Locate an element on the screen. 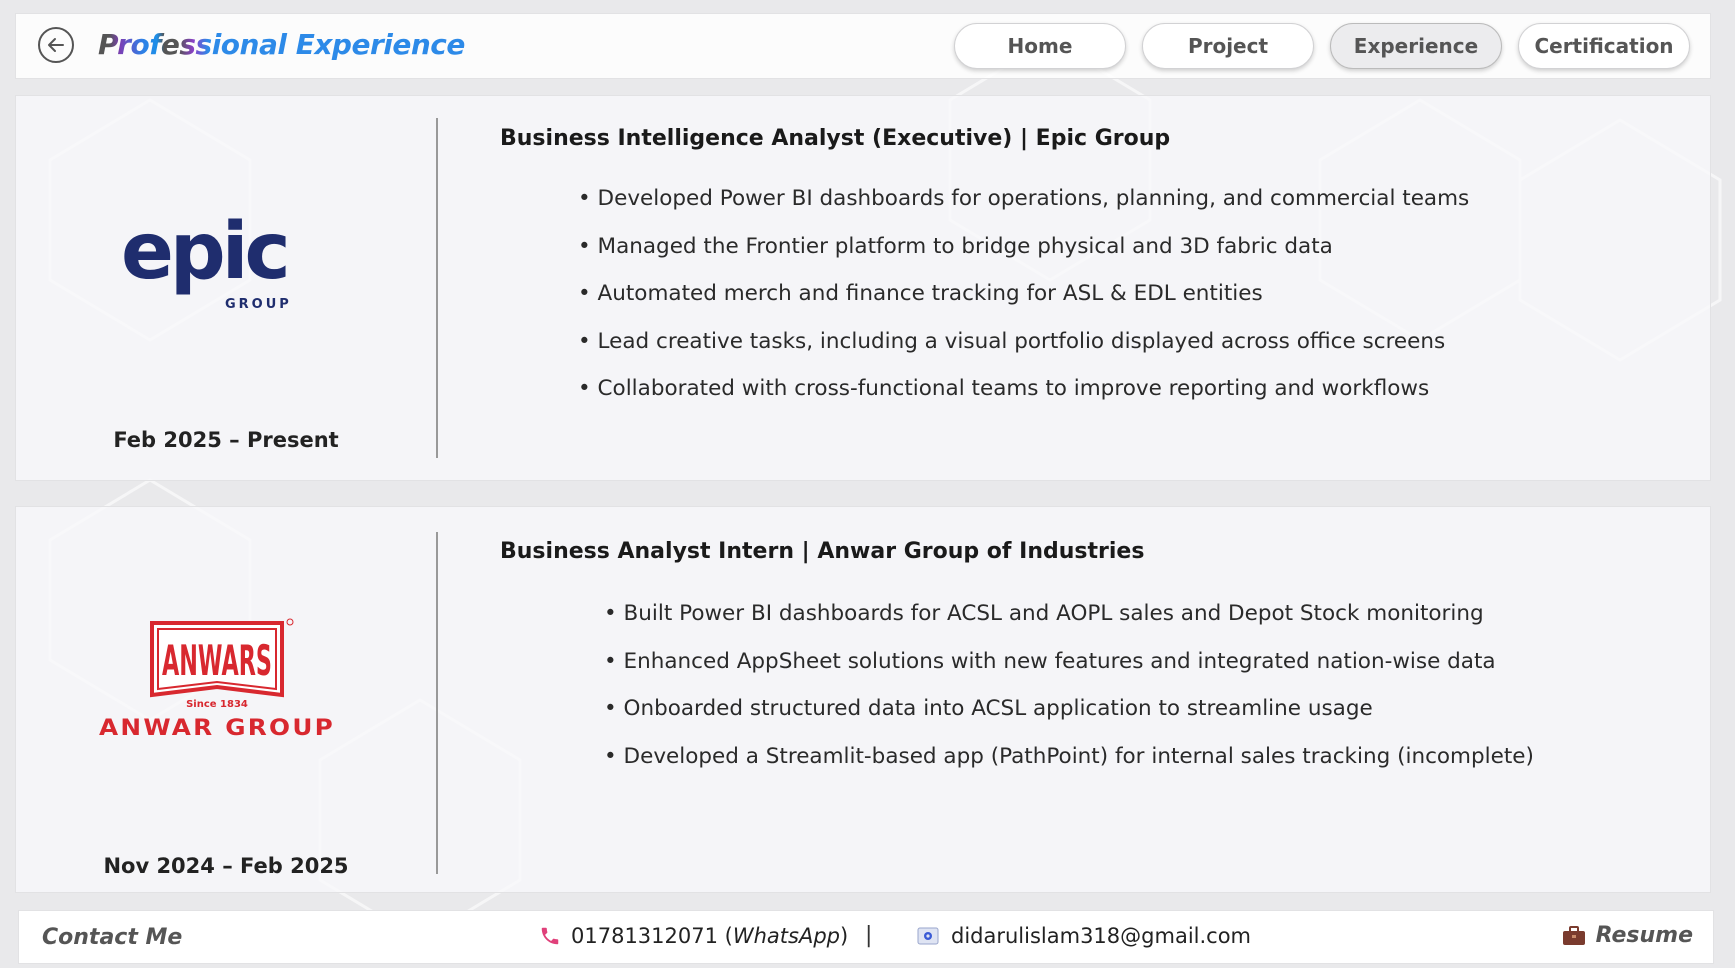 Image resolution: width=1735 pixels, height=968 pixels. phone-contact: 01781312071 (WhatsApp) is located at coordinates (693, 936).